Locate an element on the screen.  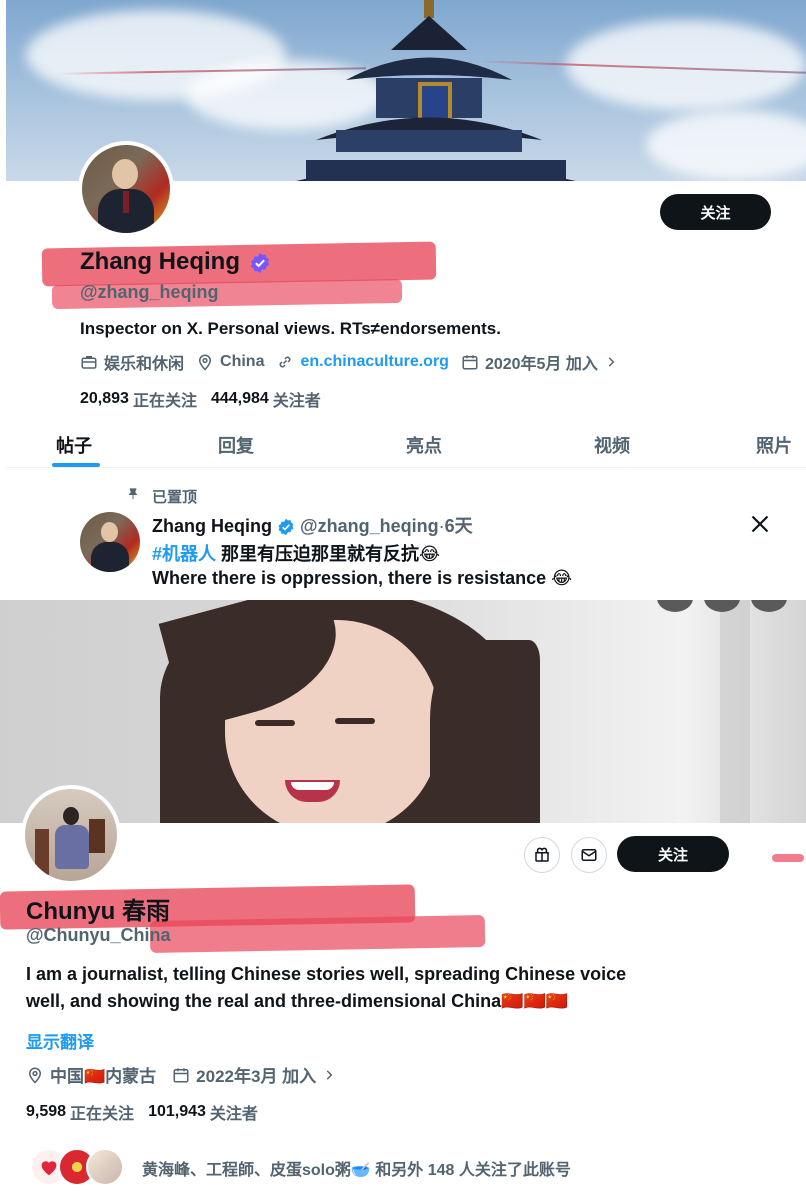
gift-icon is located at coordinates (542, 854).